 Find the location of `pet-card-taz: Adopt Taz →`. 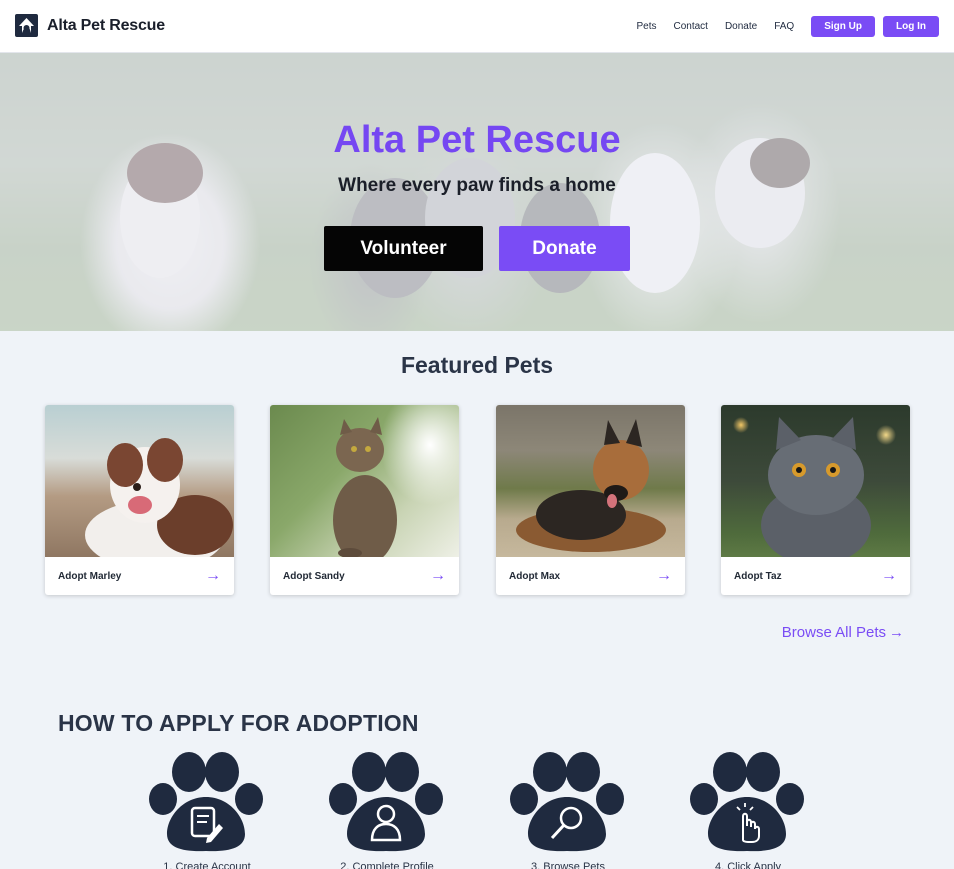

pet-card-taz: Adopt Taz → is located at coordinates (815, 500).